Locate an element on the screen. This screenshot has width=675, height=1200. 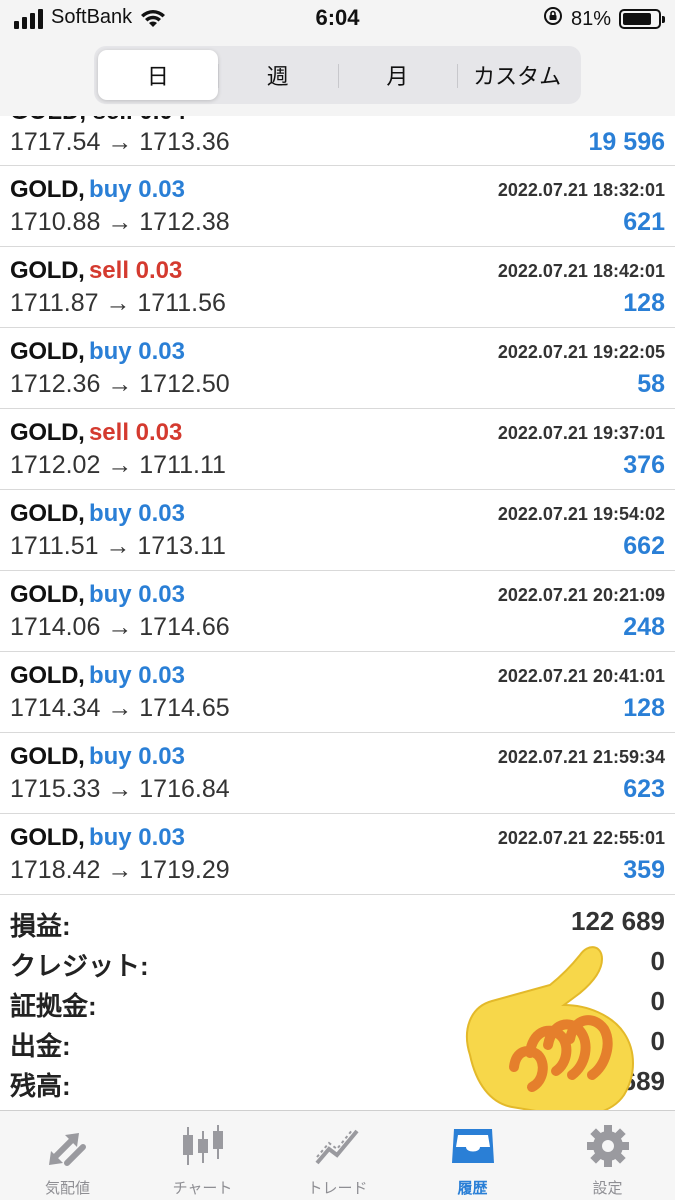
row-header-cut: GOLD, sell 0.04 is located at coordinates (98, 121).